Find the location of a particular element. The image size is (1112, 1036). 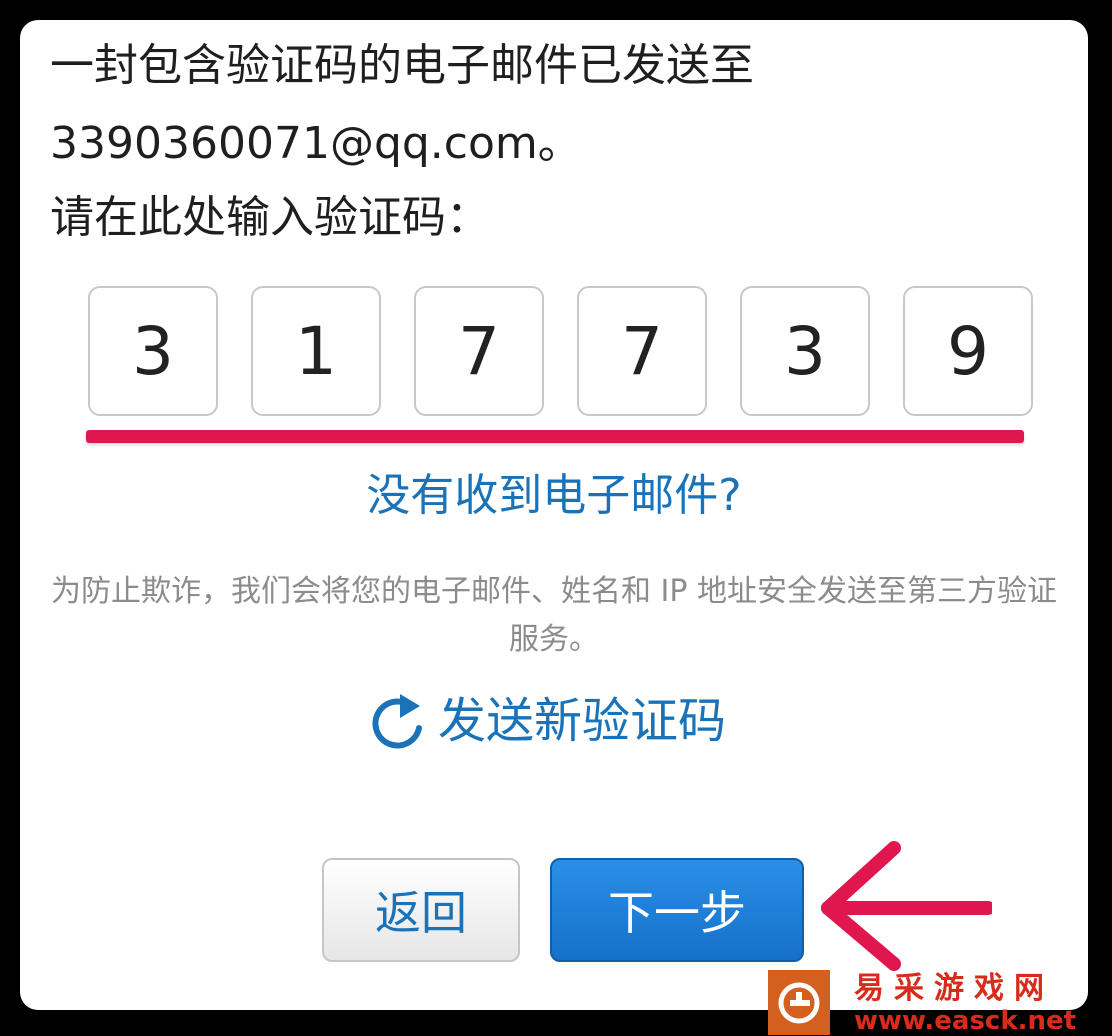

no-email-link: 没有收到电子邮件? is located at coordinates (554, 495).